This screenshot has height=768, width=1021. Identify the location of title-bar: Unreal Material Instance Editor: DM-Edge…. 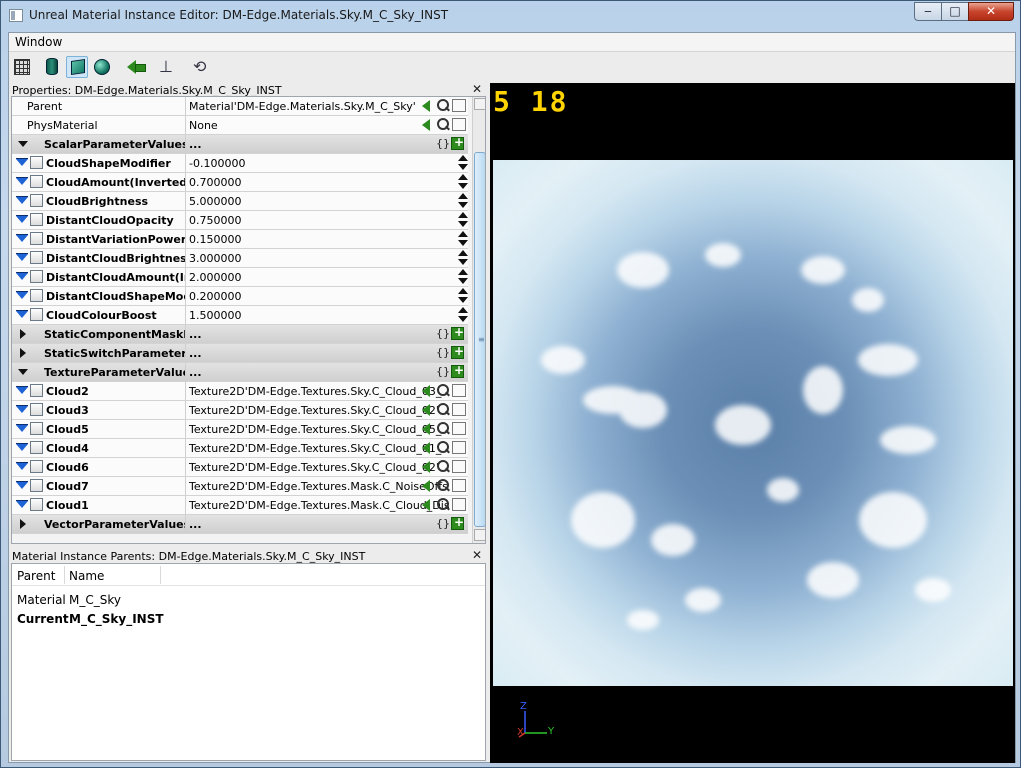
(510, 16).